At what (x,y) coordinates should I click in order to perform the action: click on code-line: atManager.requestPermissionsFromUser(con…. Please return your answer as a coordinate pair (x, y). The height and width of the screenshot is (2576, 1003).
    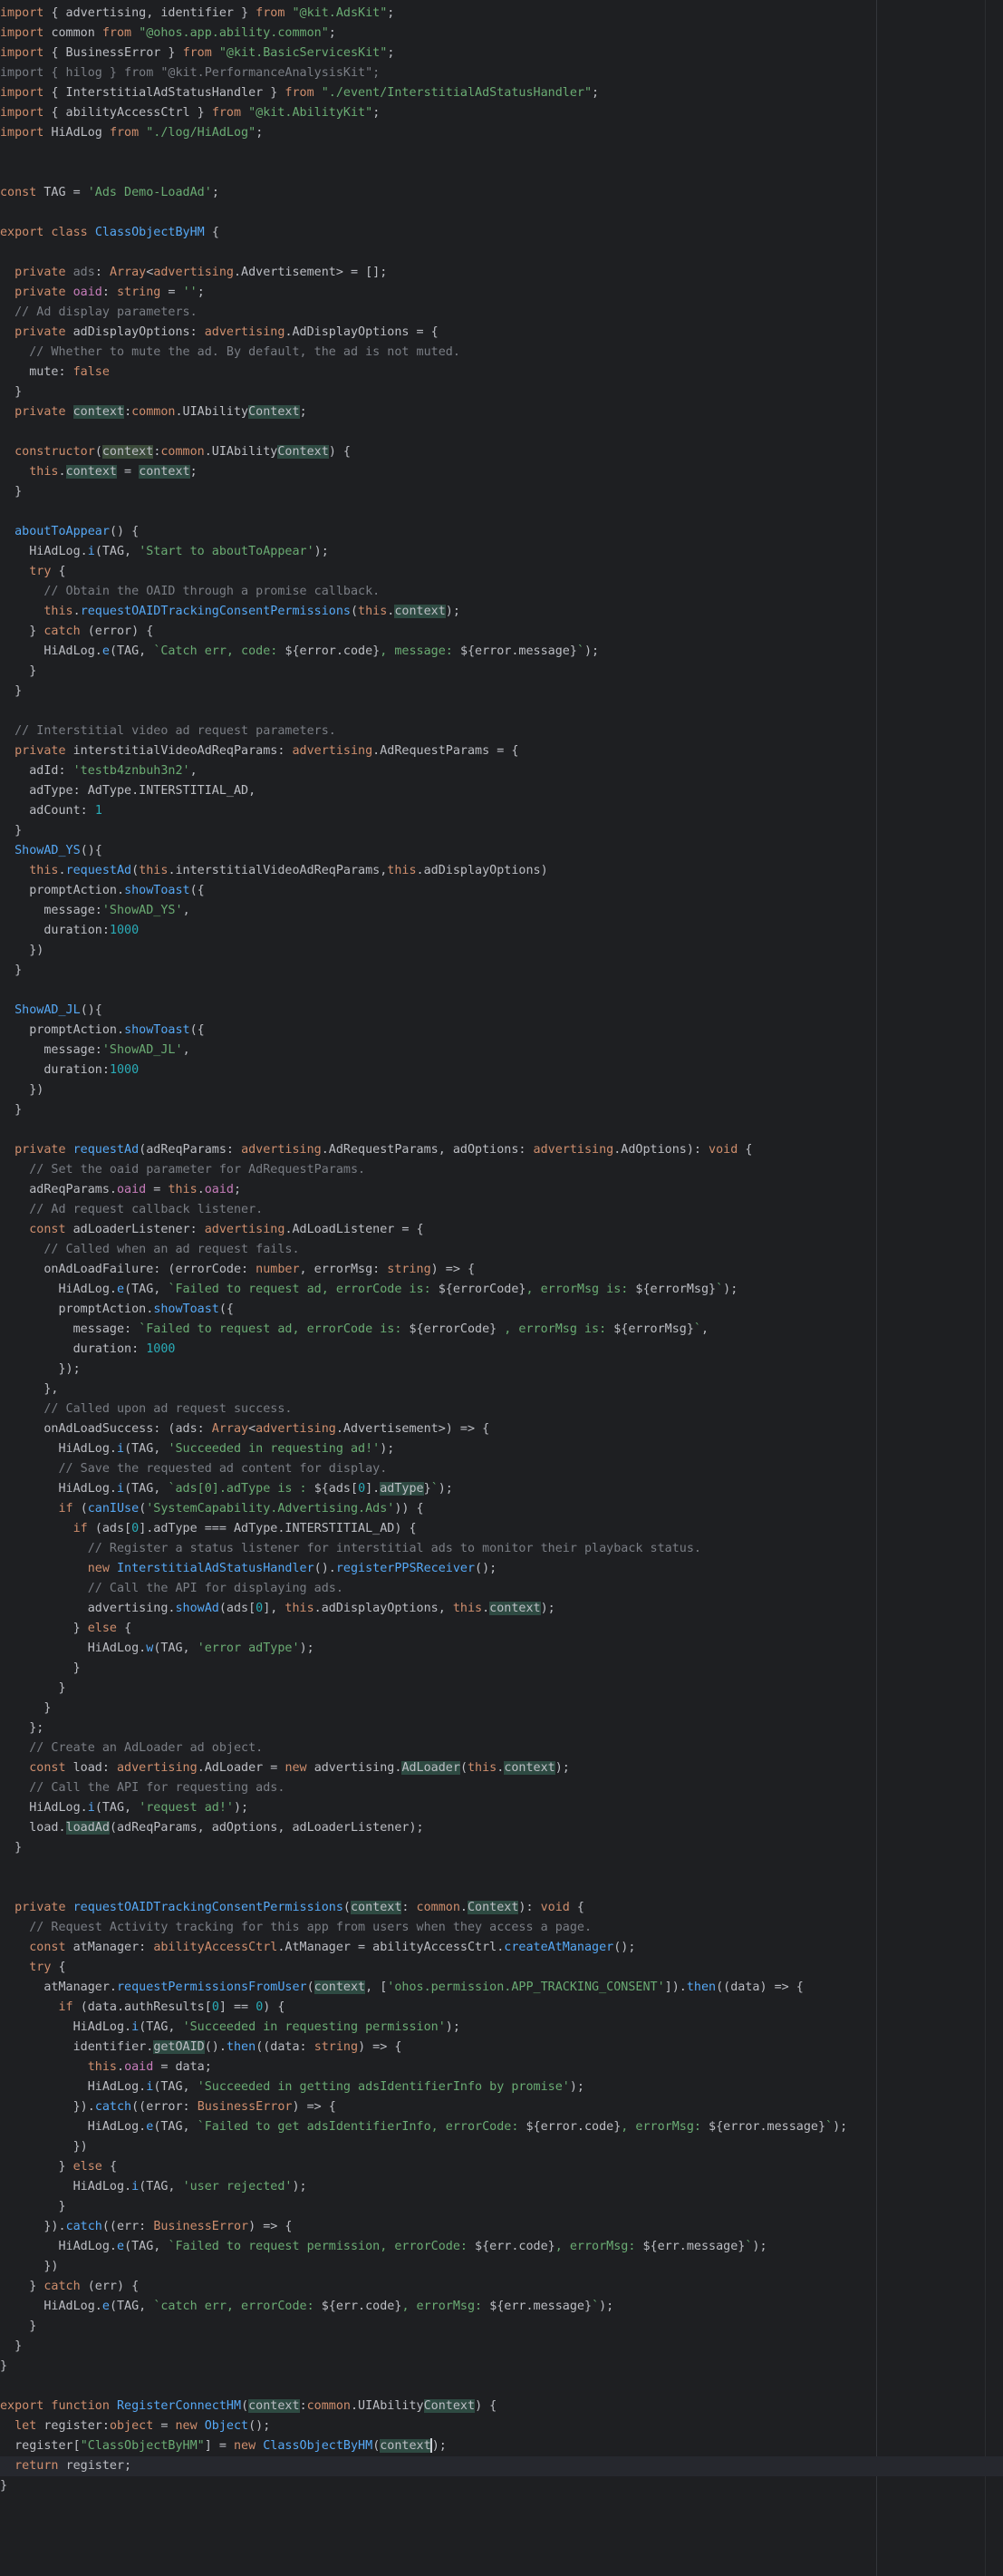
    Looking at the image, I should click on (501, 1988).